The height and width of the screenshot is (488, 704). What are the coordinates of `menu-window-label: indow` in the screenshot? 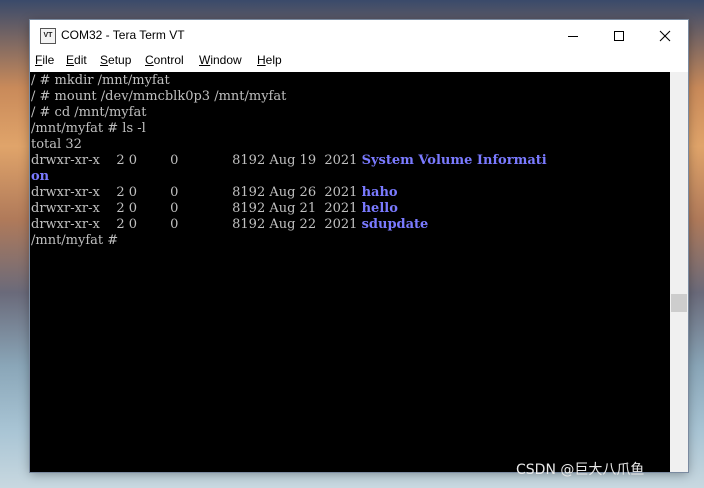 It's located at (226, 60).